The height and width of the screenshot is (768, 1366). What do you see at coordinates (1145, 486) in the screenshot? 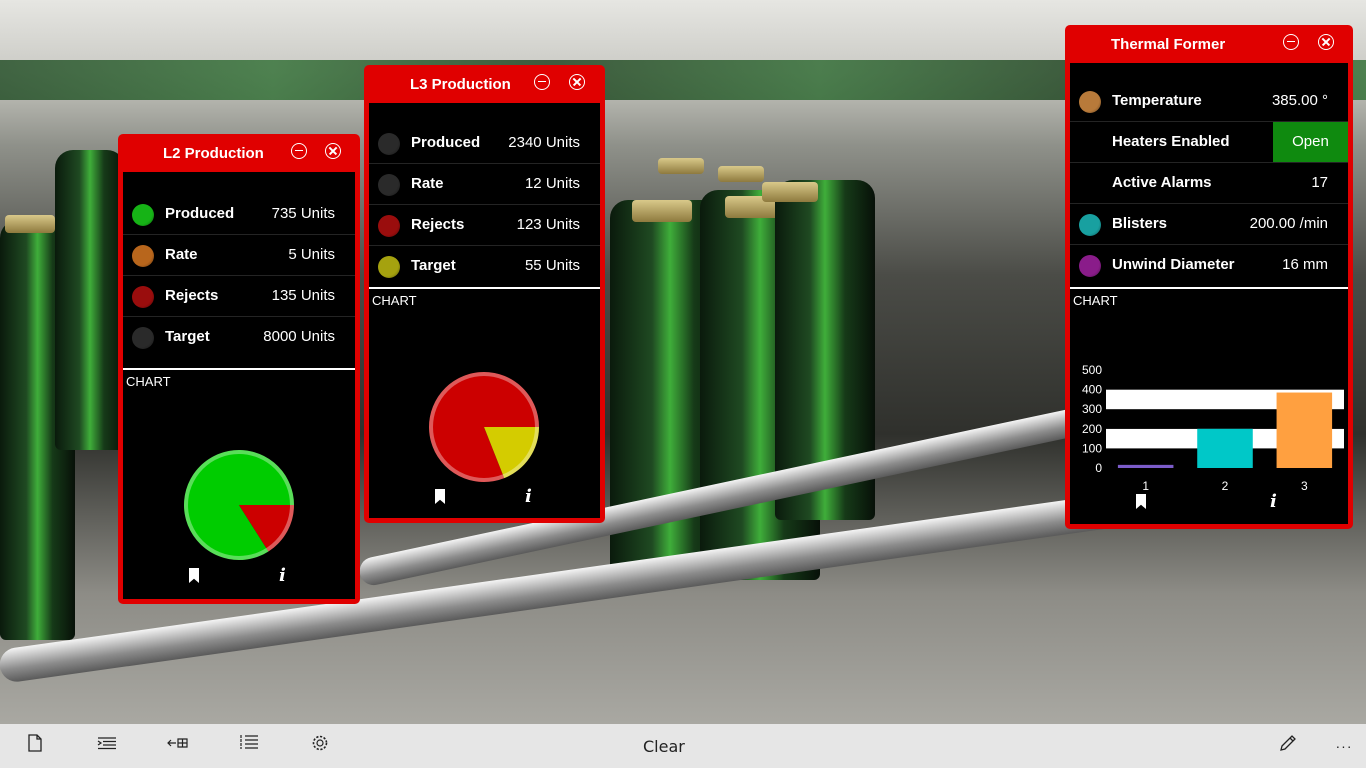
I see `x-tick-label: 1` at bounding box center [1145, 486].